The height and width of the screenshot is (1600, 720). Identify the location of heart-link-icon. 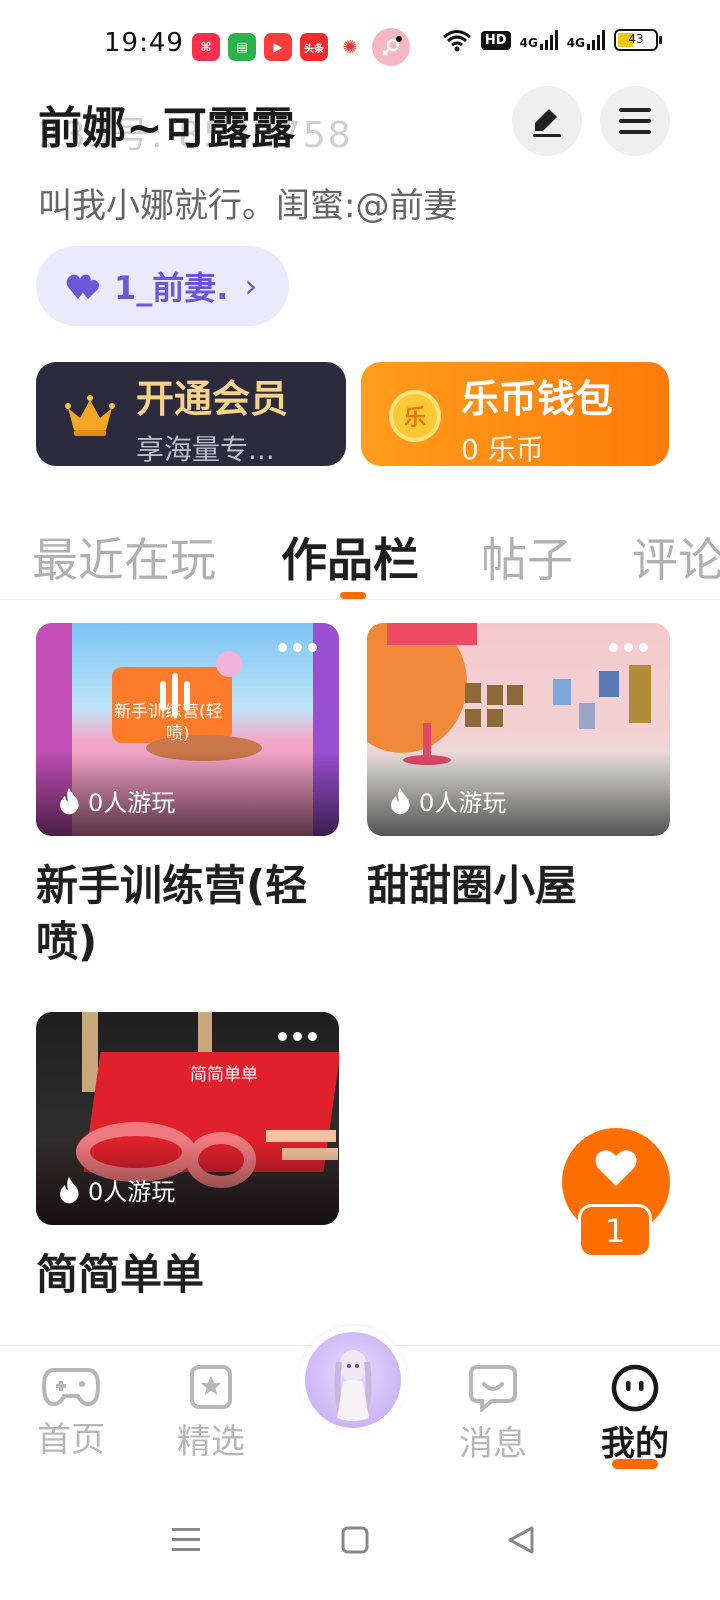
(82, 286).